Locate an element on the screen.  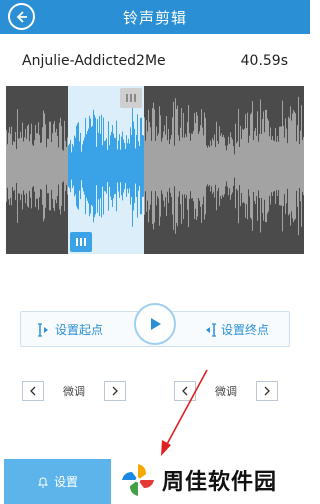
watermark-logo: 周佳软件园 is located at coordinates (213, 480).